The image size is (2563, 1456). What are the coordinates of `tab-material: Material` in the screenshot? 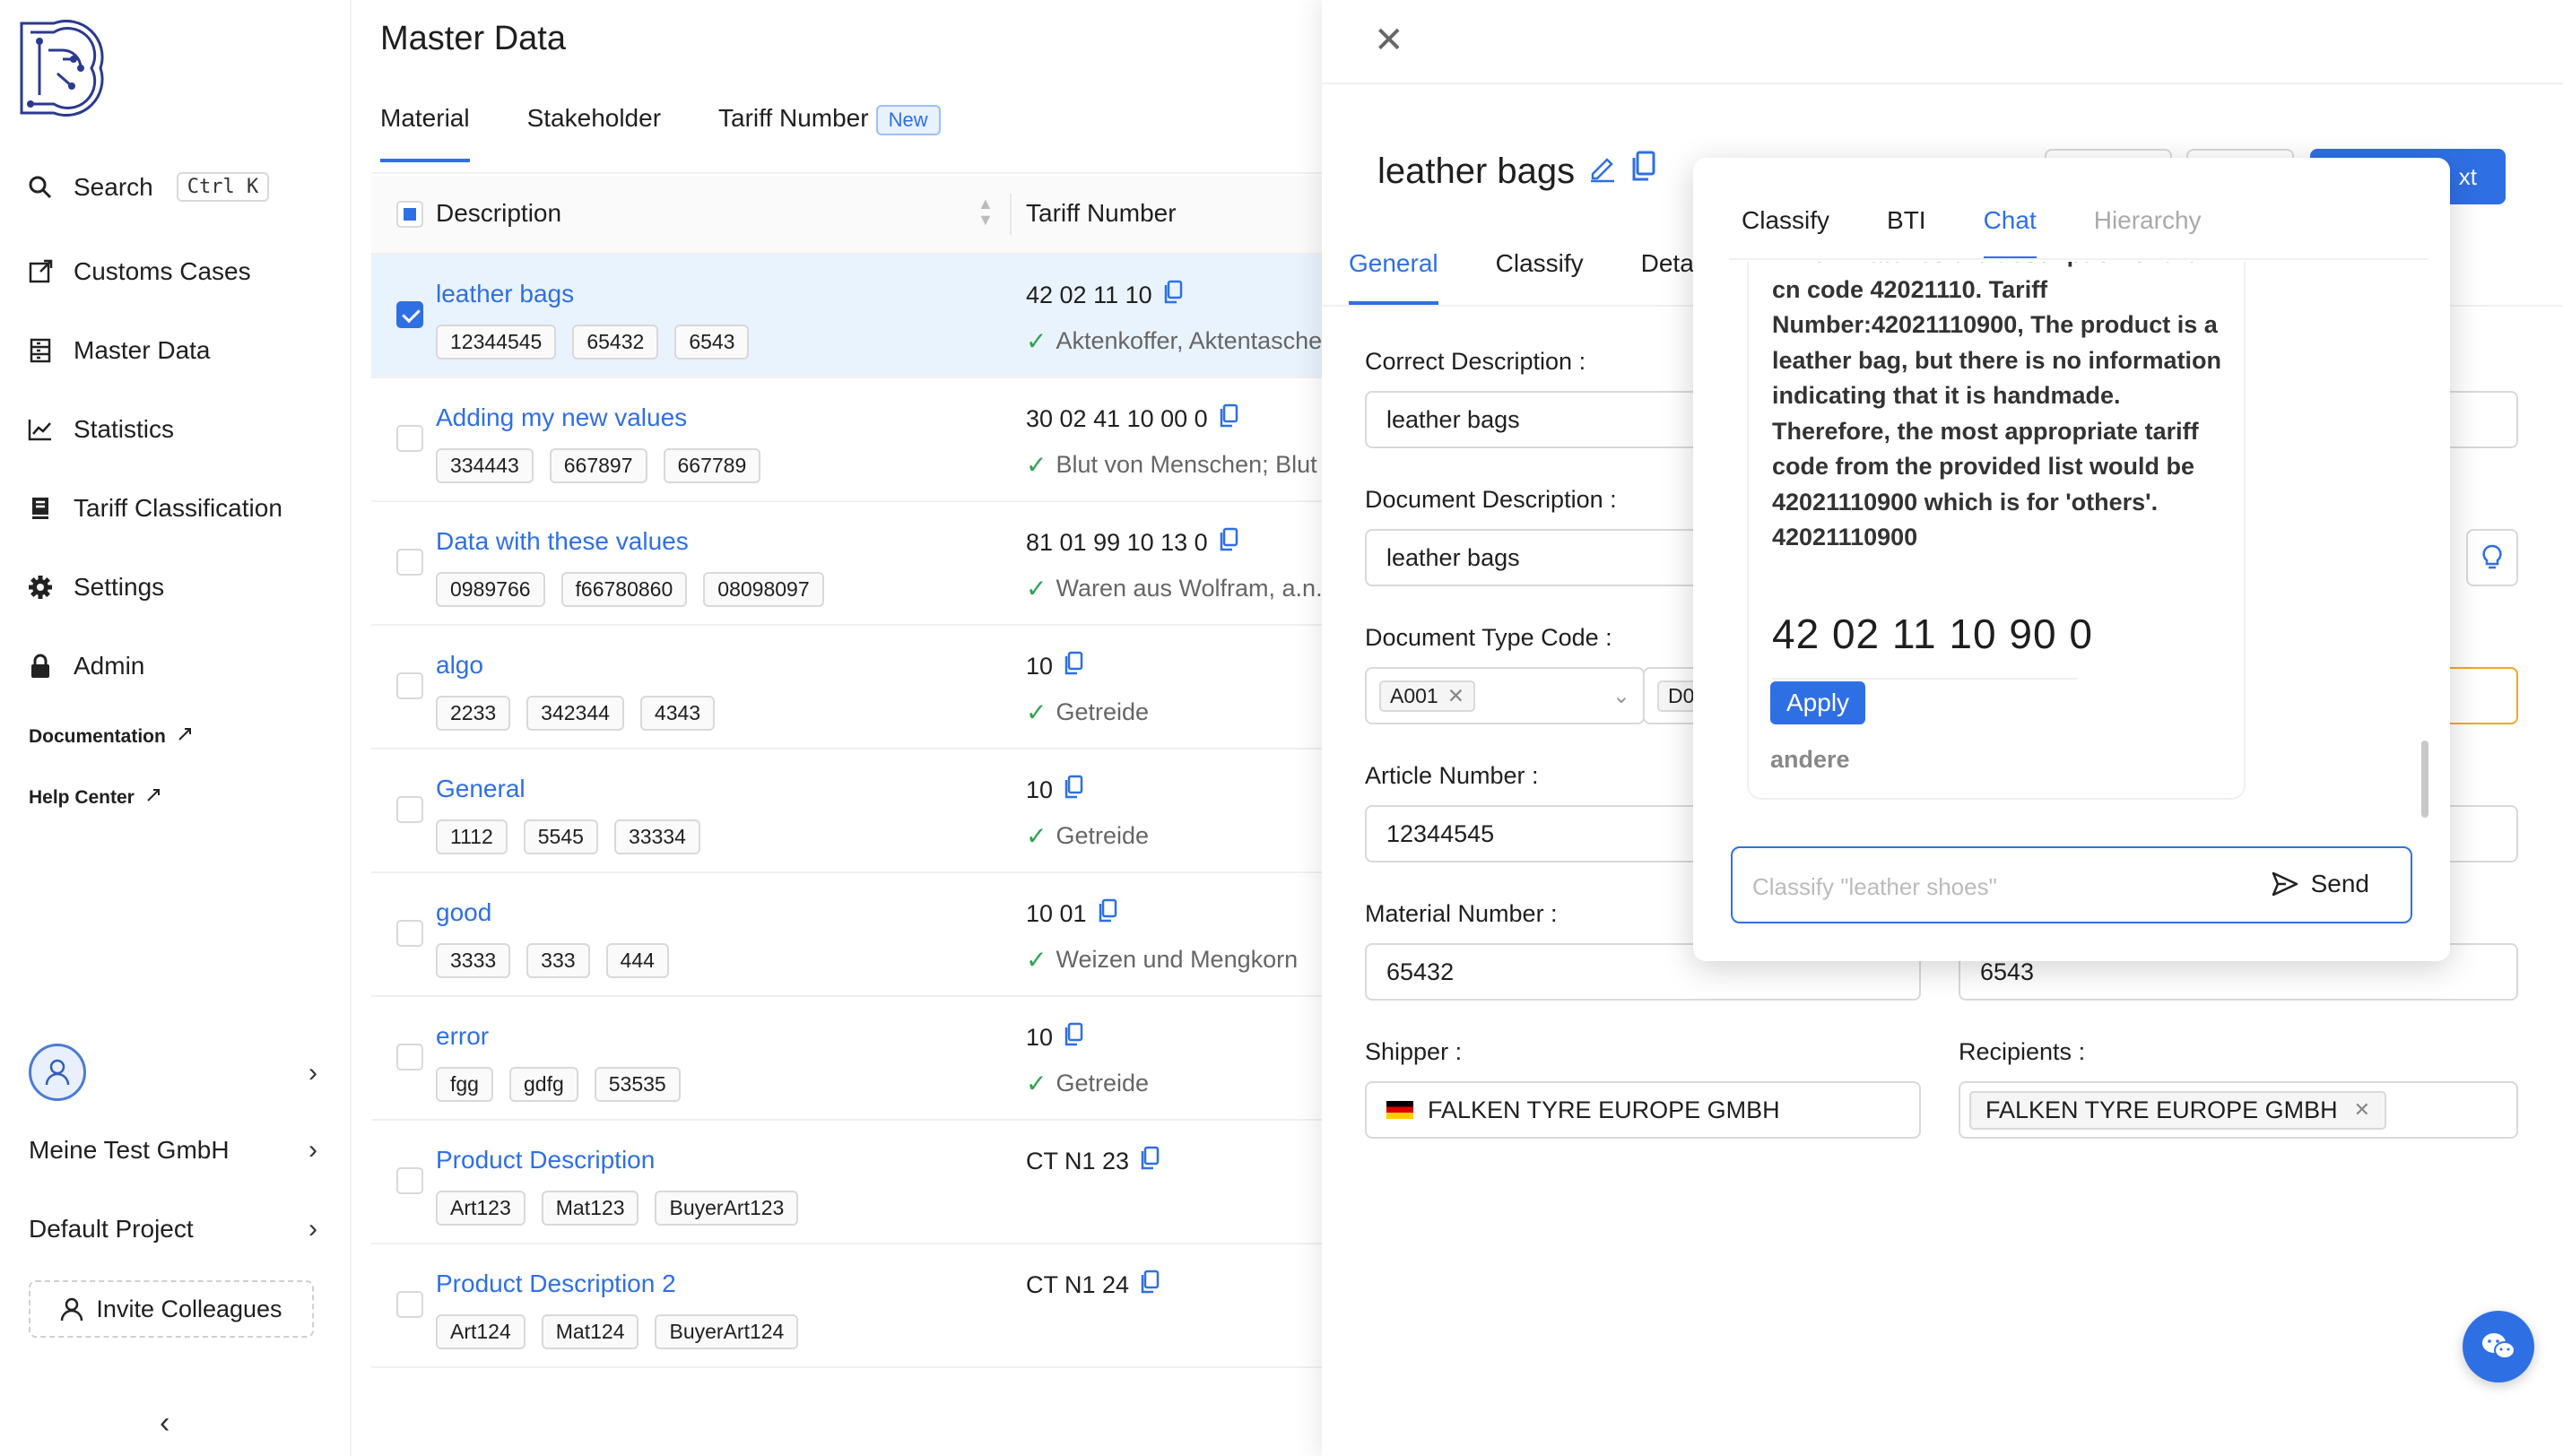 It's located at (425, 133).